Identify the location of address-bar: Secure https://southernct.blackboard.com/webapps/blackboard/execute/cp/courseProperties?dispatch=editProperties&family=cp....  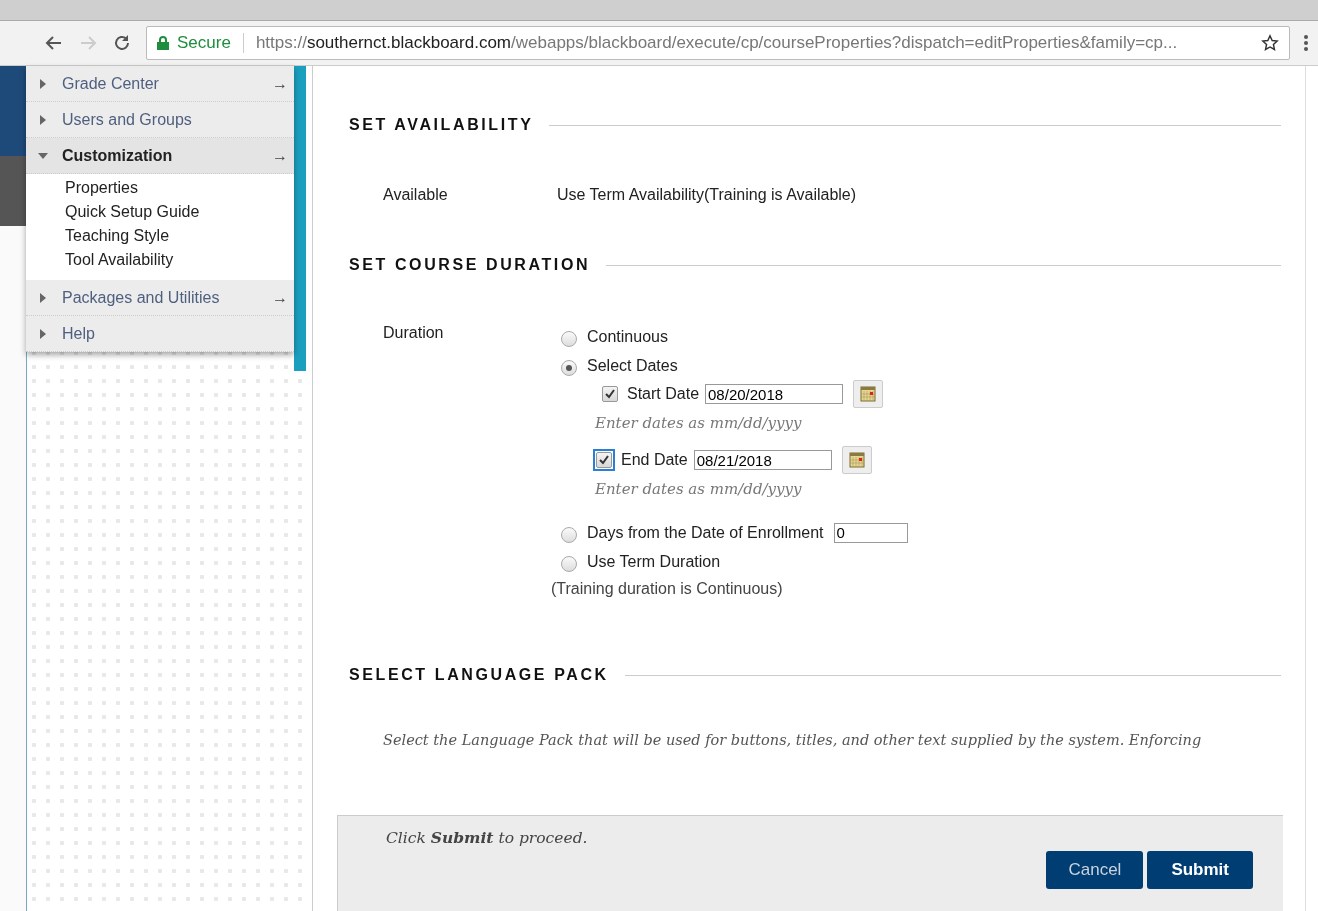
(718, 43).